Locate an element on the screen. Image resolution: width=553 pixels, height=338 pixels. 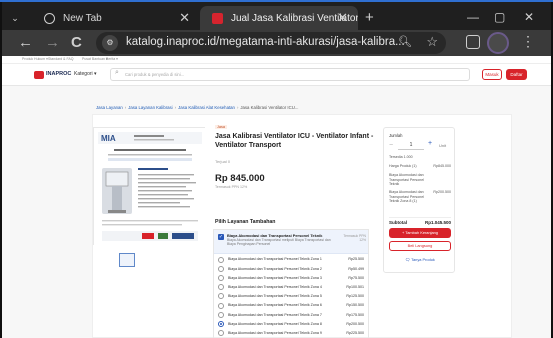
radio-selected-icon is located at coordinates (221, 323).